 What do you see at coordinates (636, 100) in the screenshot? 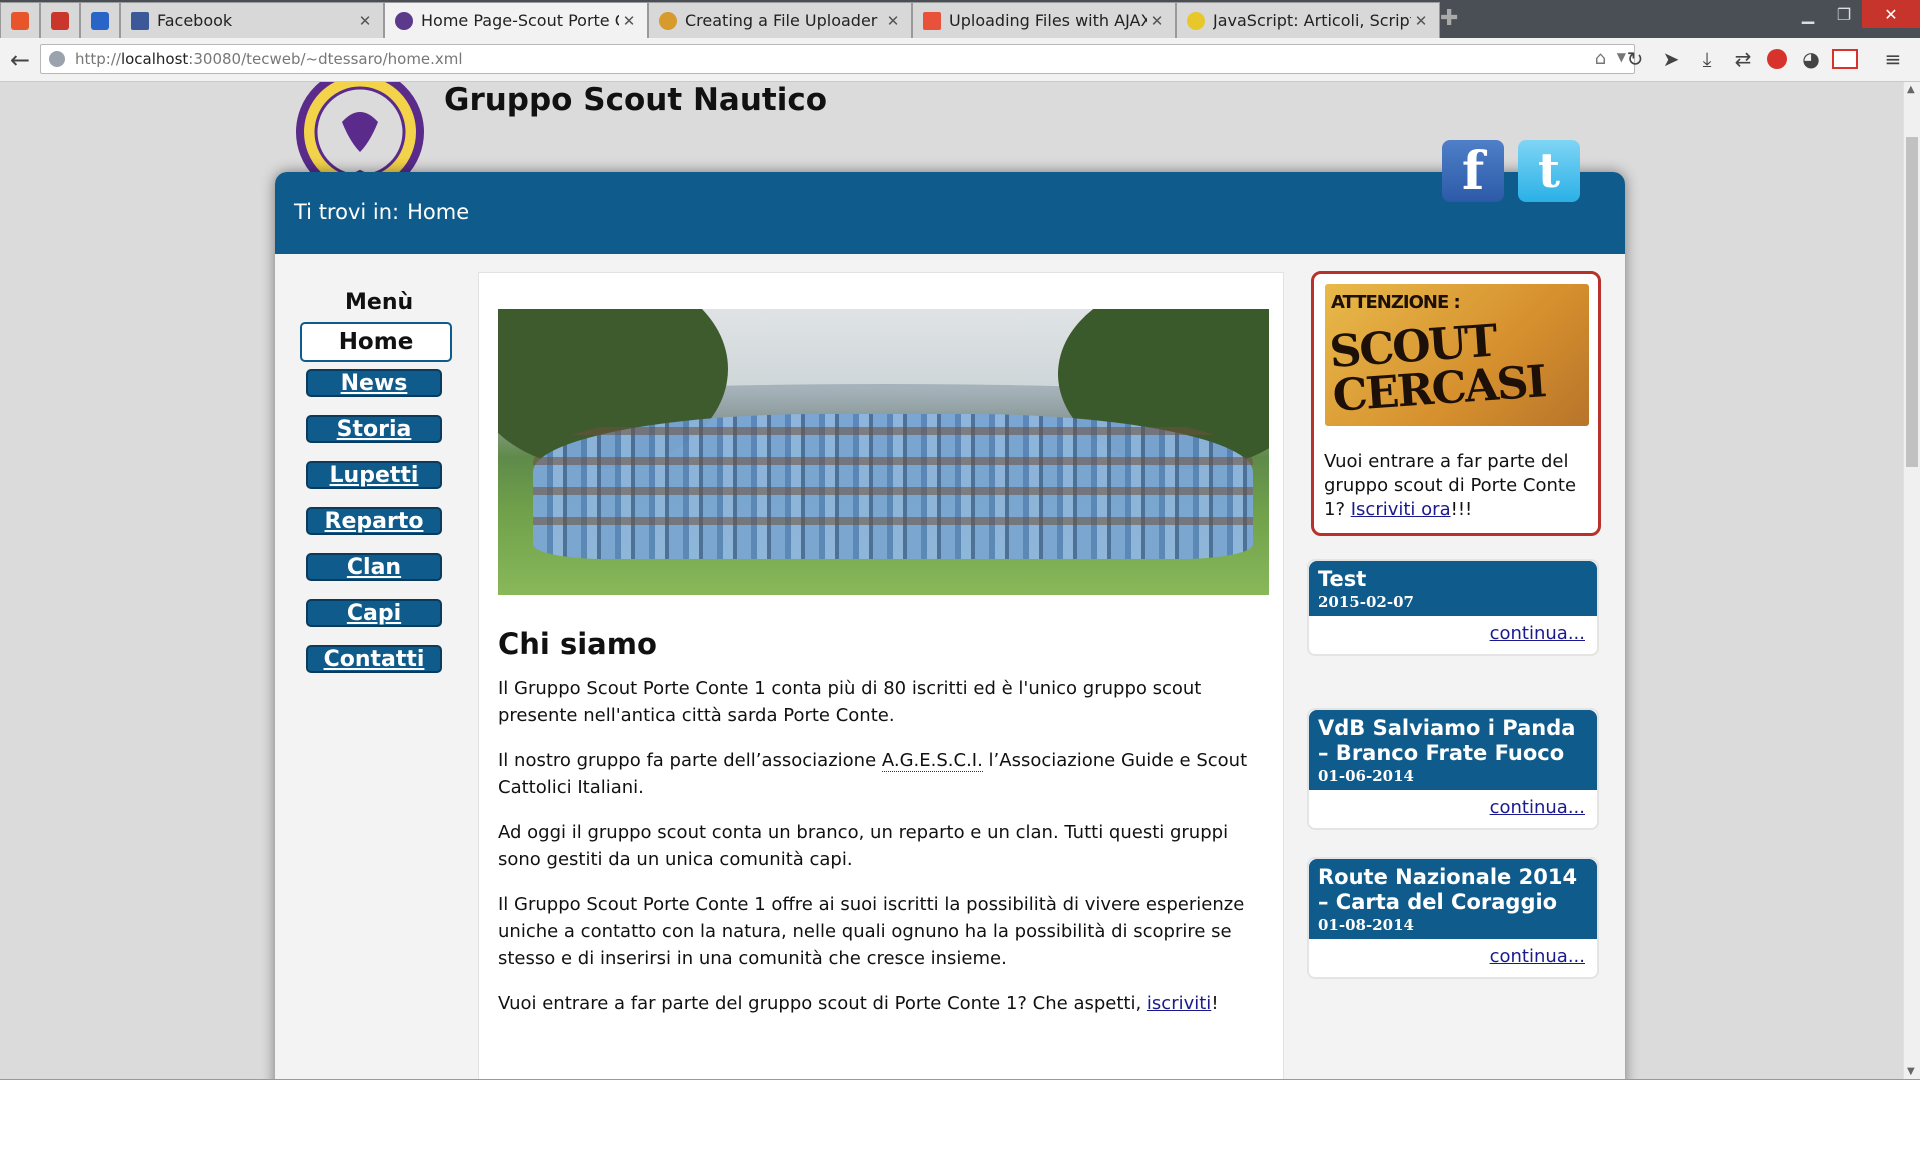
I see `site-title: Gruppo Scout Nautico` at bounding box center [636, 100].